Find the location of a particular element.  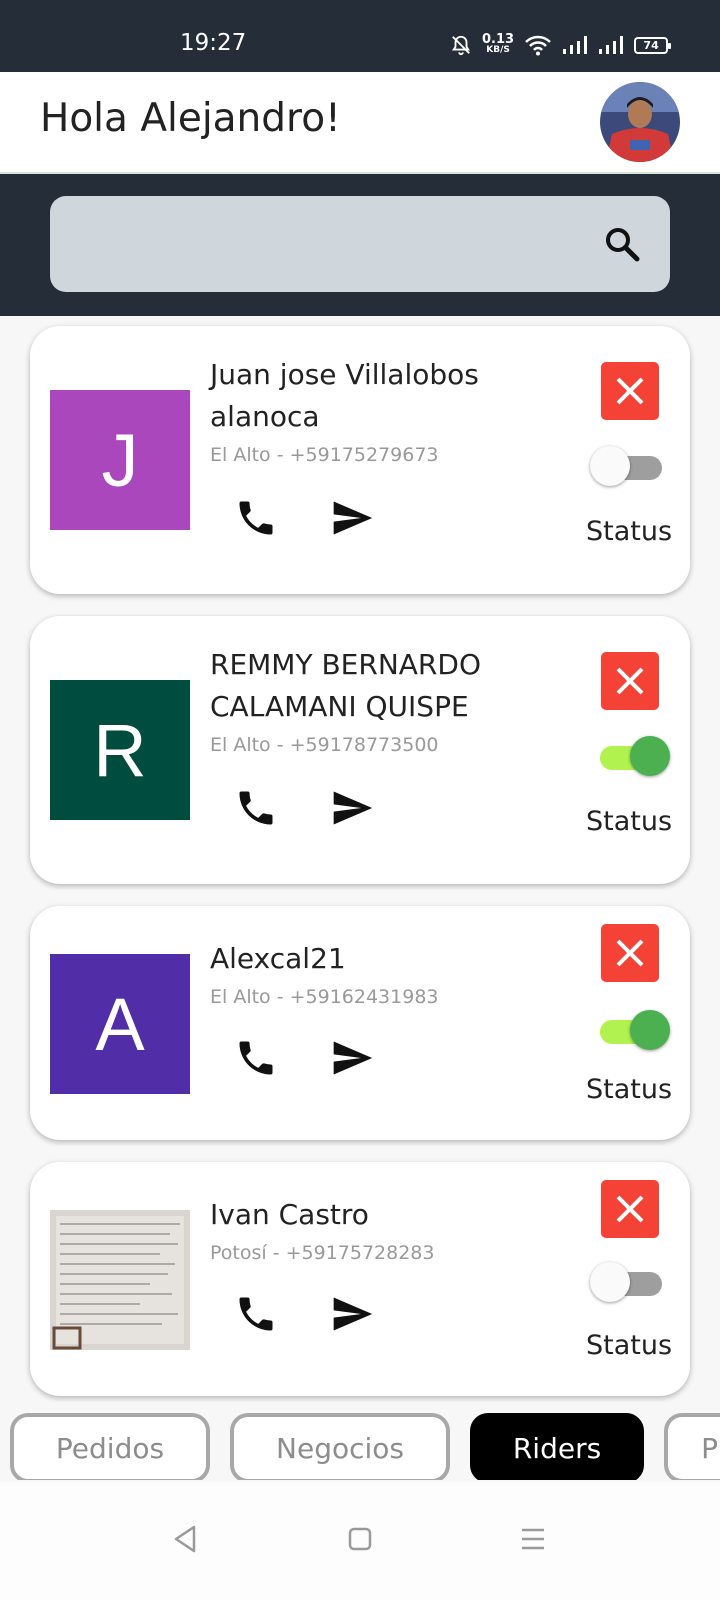

document-photo is located at coordinates (120, 1280).